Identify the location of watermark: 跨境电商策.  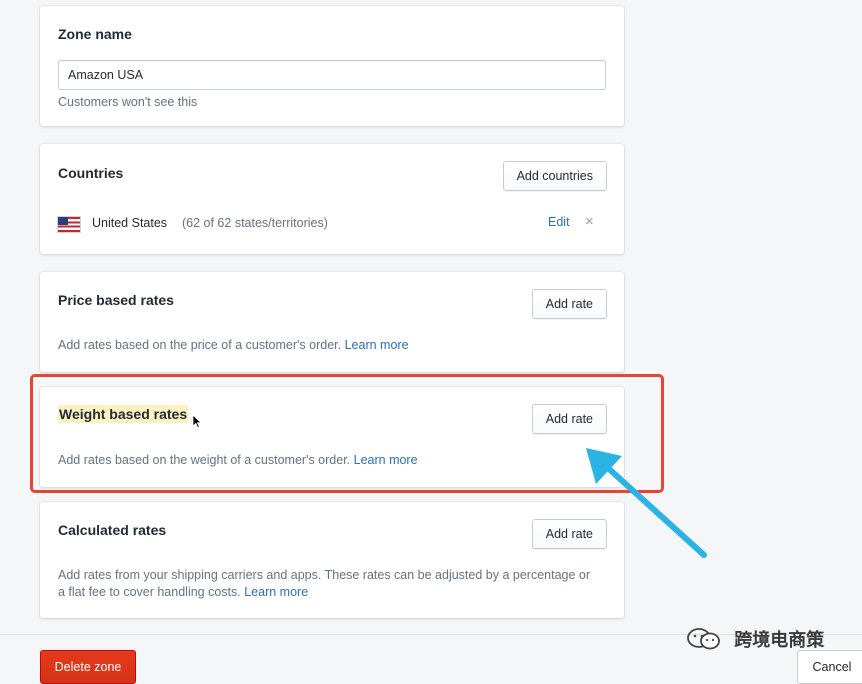
(755, 639).